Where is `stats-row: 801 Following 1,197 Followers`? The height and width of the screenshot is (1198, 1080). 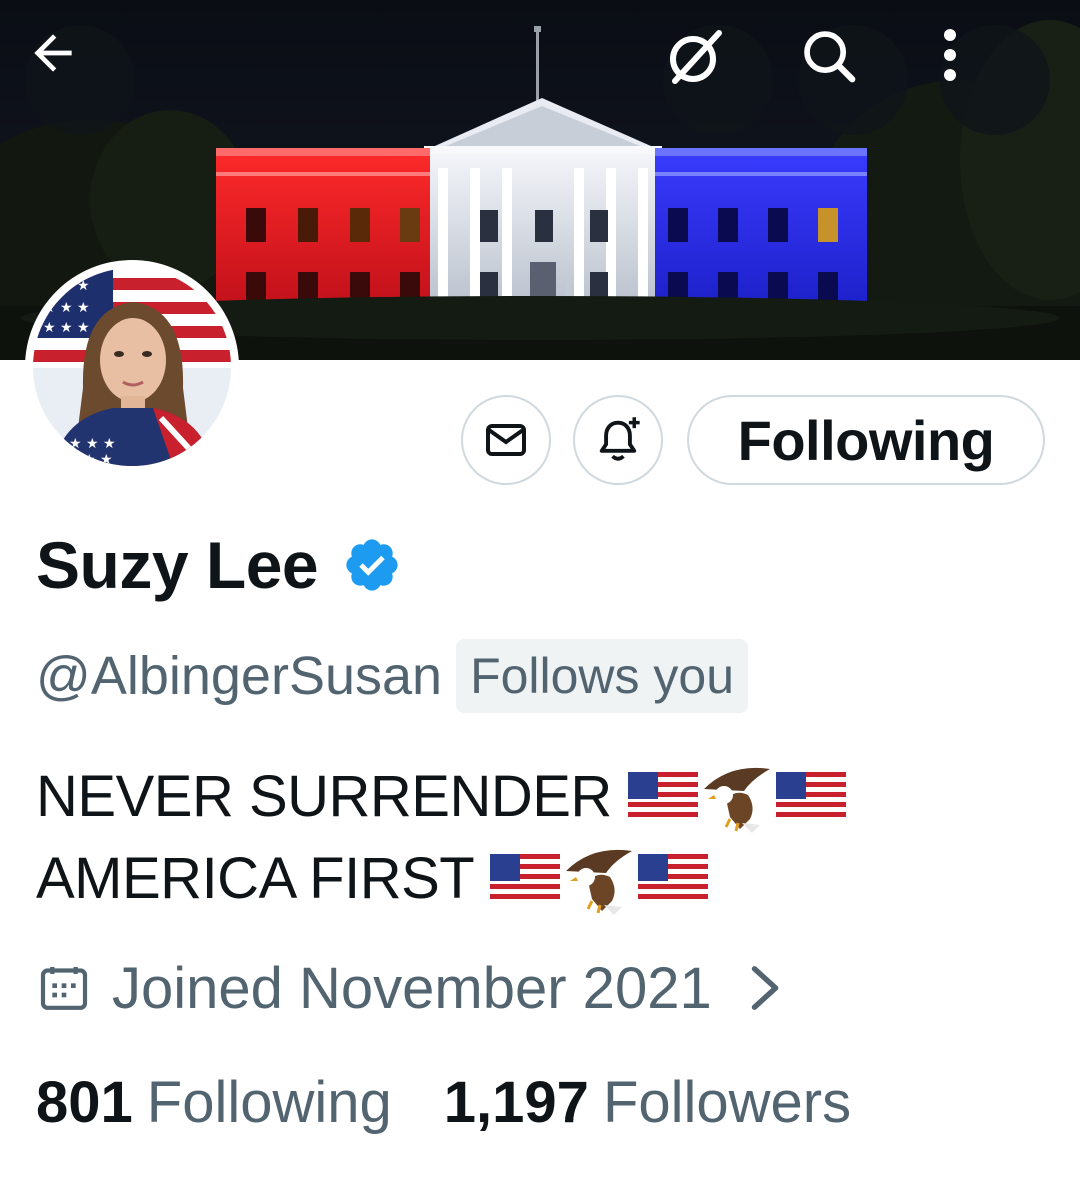
stats-row: 801 Following 1,197 Followers is located at coordinates (443, 1102).